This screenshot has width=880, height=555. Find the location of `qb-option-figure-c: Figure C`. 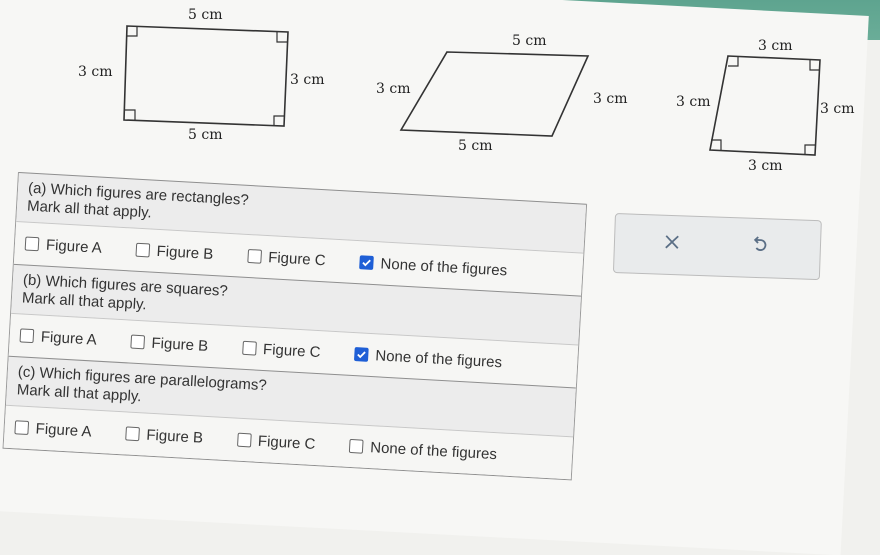

qb-option-figure-c: Figure C is located at coordinates (281, 350).